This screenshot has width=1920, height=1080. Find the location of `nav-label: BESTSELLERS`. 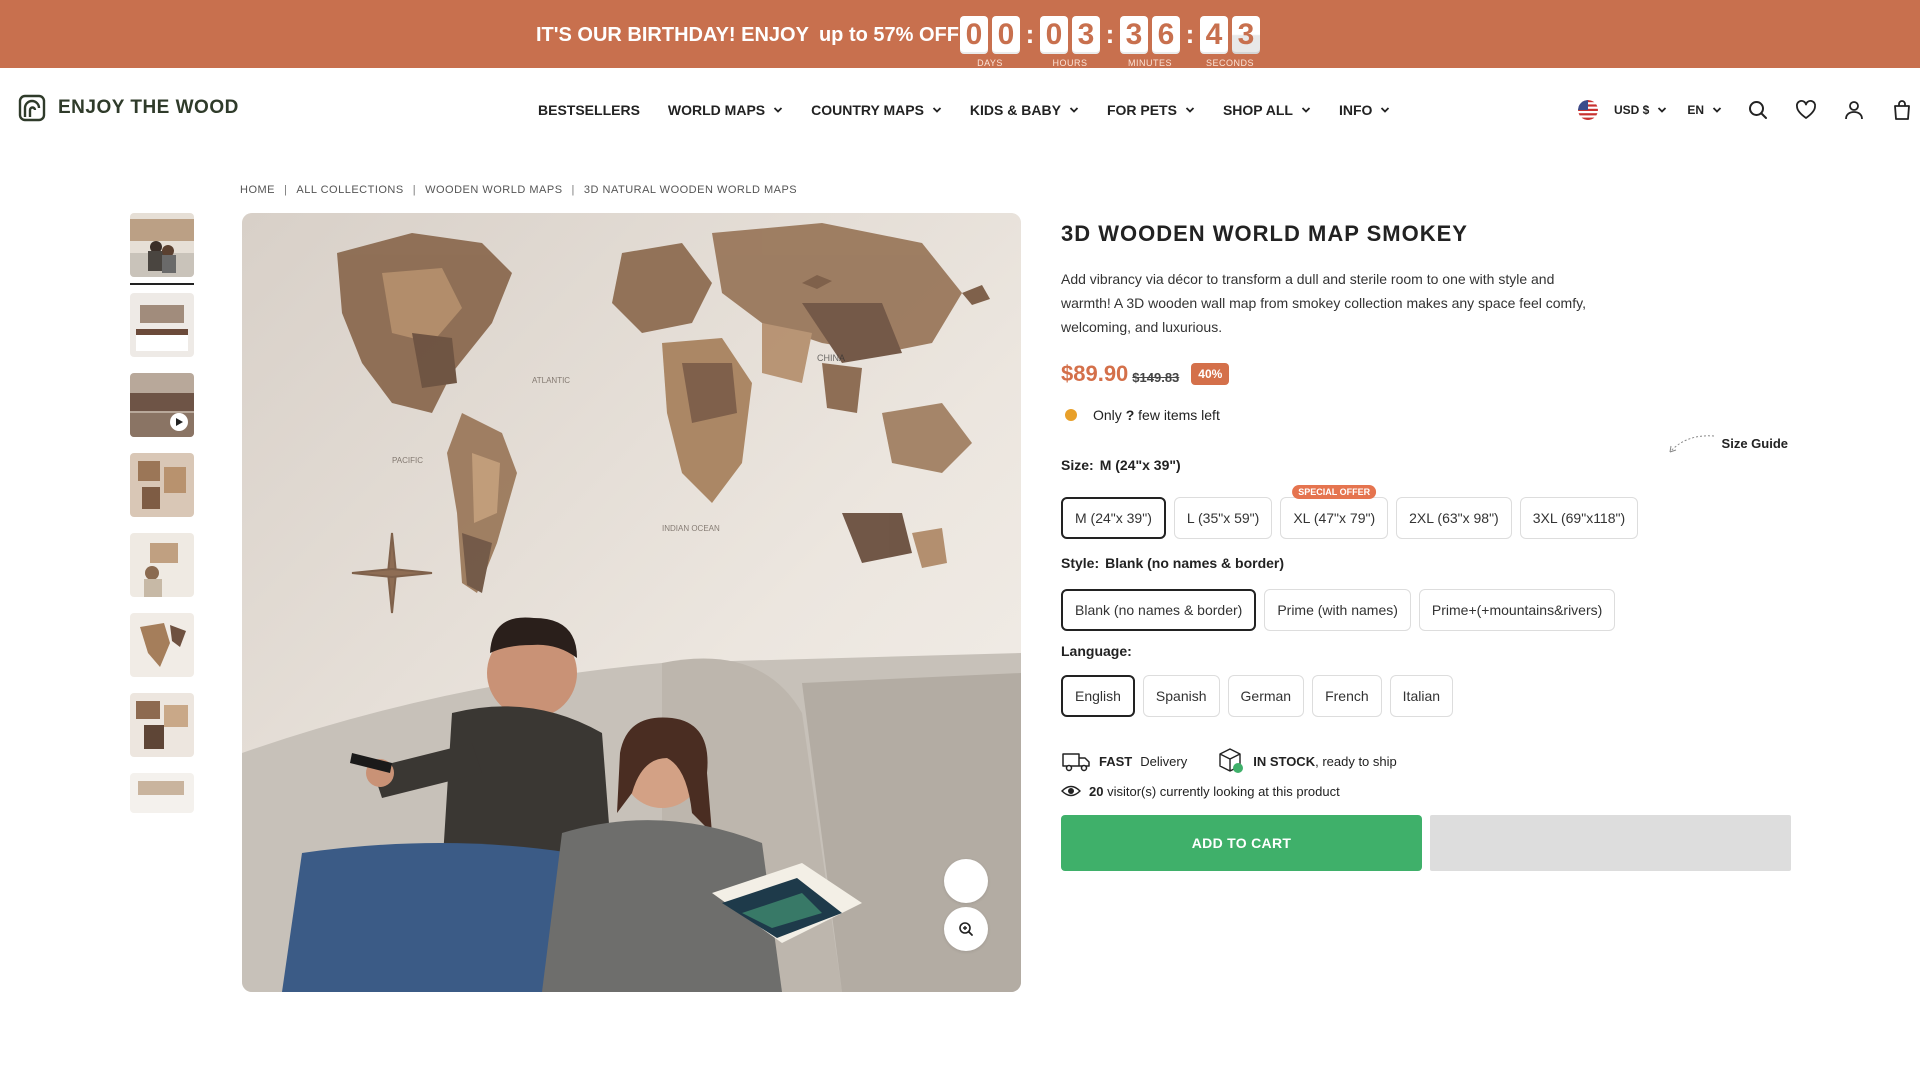

nav-label: BESTSELLERS is located at coordinates (589, 110).